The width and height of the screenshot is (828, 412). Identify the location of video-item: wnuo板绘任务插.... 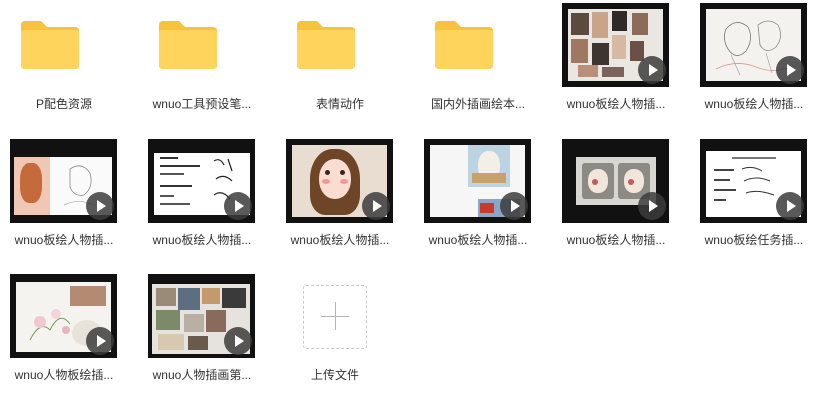
(754, 200).